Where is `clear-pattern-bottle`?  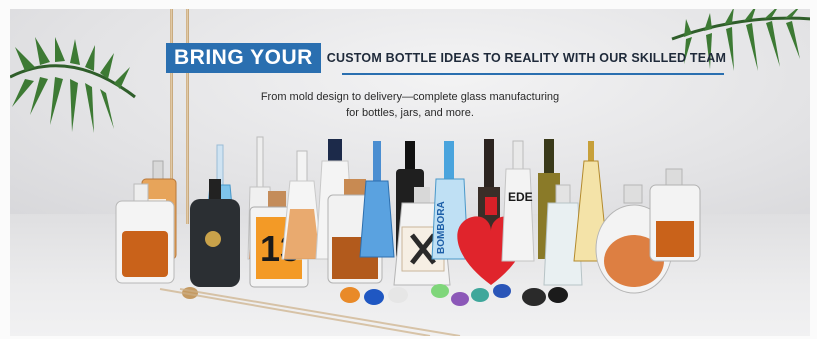
clear-pattern-bottle is located at coordinates (302, 205).